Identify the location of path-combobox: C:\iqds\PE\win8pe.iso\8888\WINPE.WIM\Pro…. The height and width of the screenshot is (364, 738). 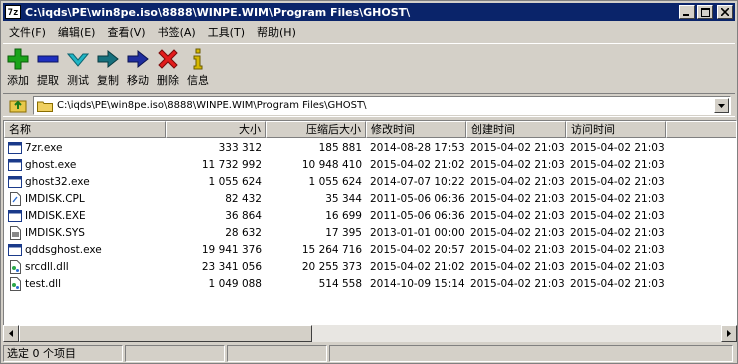
(382, 105).